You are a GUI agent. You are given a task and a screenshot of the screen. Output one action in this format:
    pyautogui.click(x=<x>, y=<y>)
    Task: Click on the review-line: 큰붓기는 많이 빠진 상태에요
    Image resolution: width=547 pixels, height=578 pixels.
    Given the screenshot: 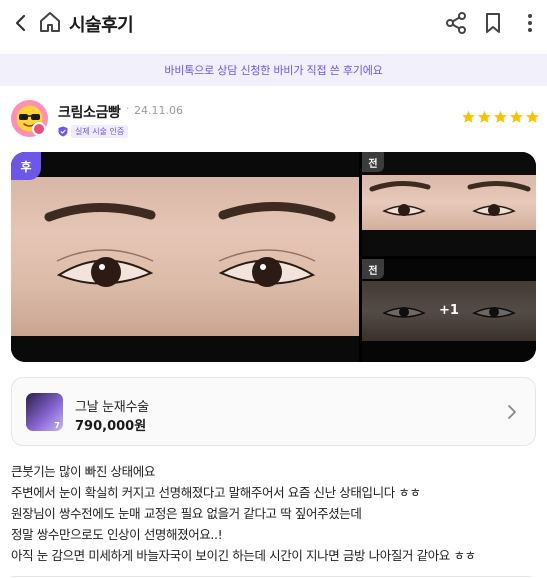 What is the action you would take?
    pyautogui.click(x=83, y=471)
    